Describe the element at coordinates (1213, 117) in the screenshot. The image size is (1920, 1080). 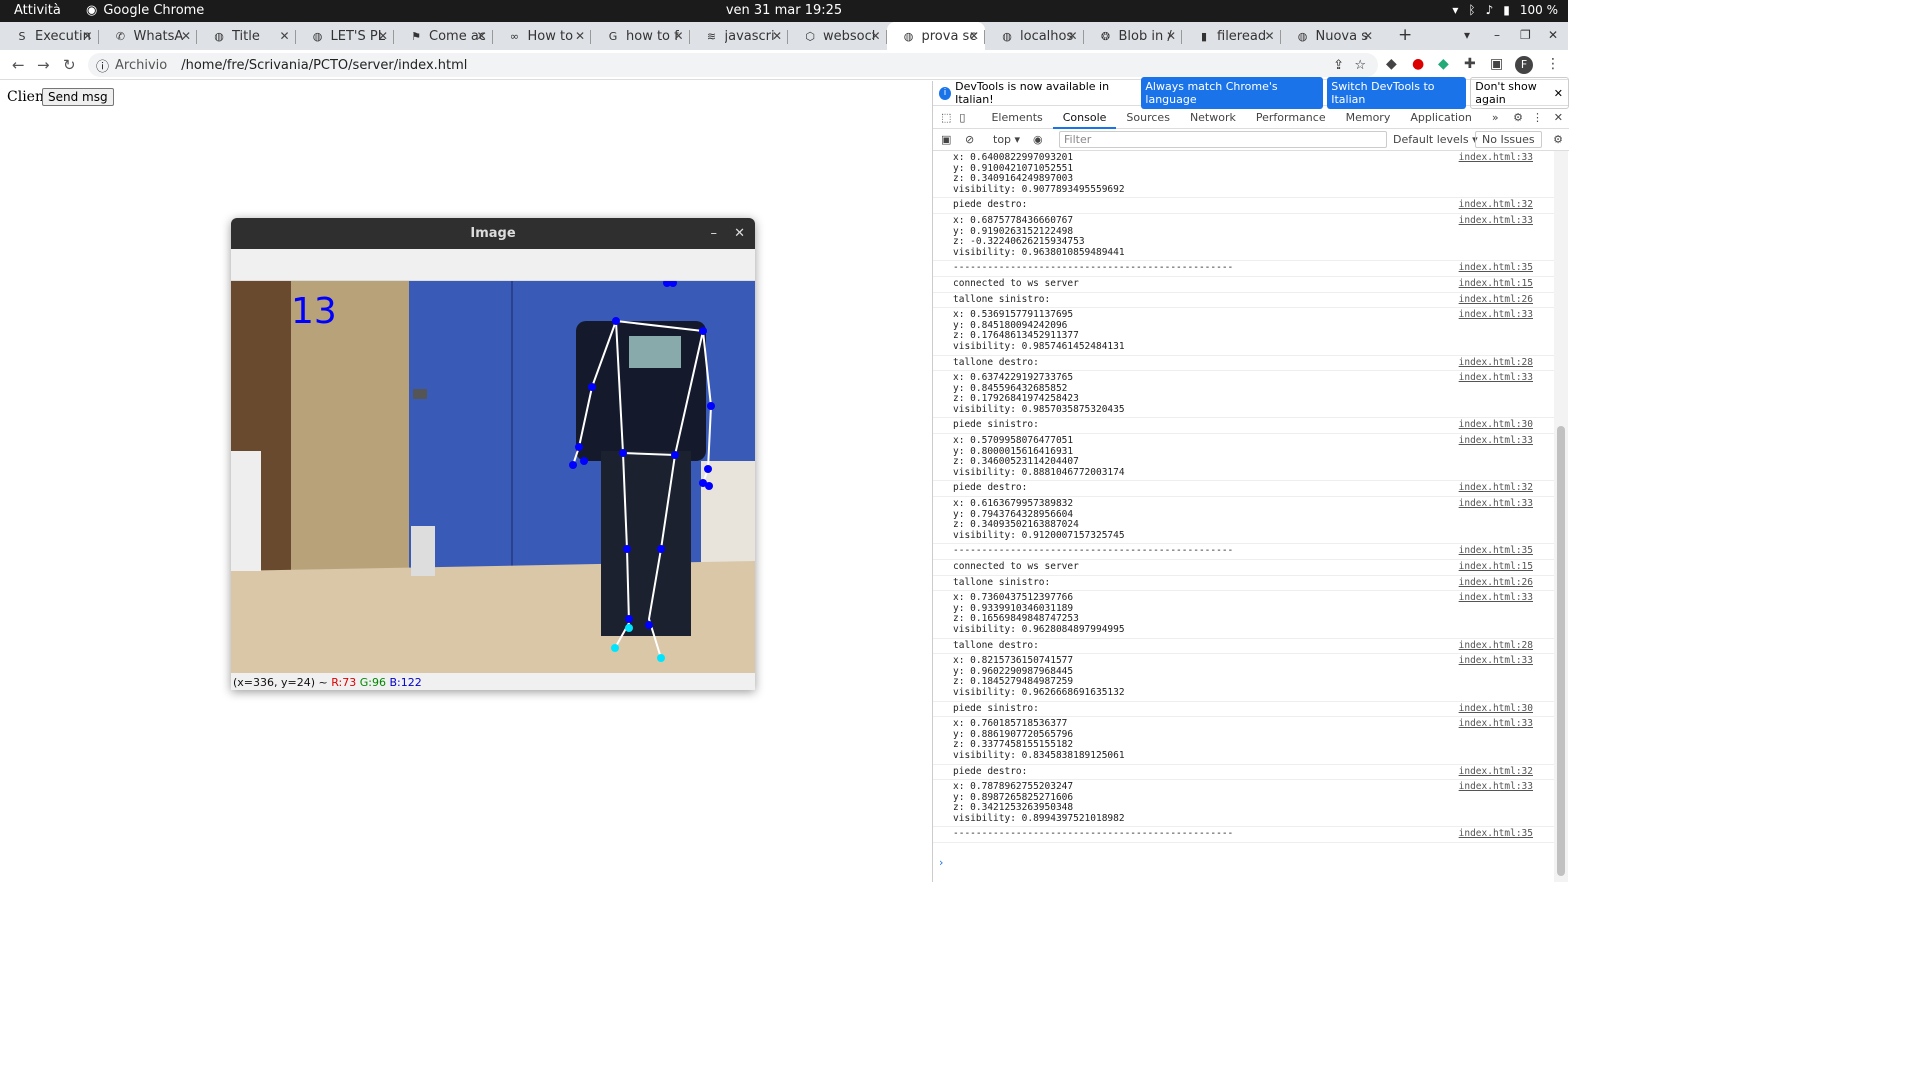
I see `tab-network: Network` at that location.